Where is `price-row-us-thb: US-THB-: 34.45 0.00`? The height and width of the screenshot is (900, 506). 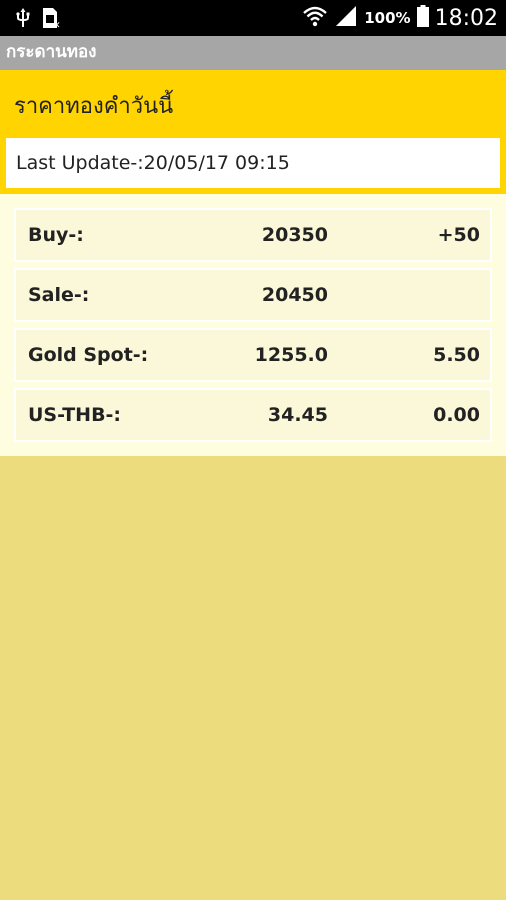
price-row-us-thb: US-THB-: 34.45 0.00 is located at coordinates (253, 415).